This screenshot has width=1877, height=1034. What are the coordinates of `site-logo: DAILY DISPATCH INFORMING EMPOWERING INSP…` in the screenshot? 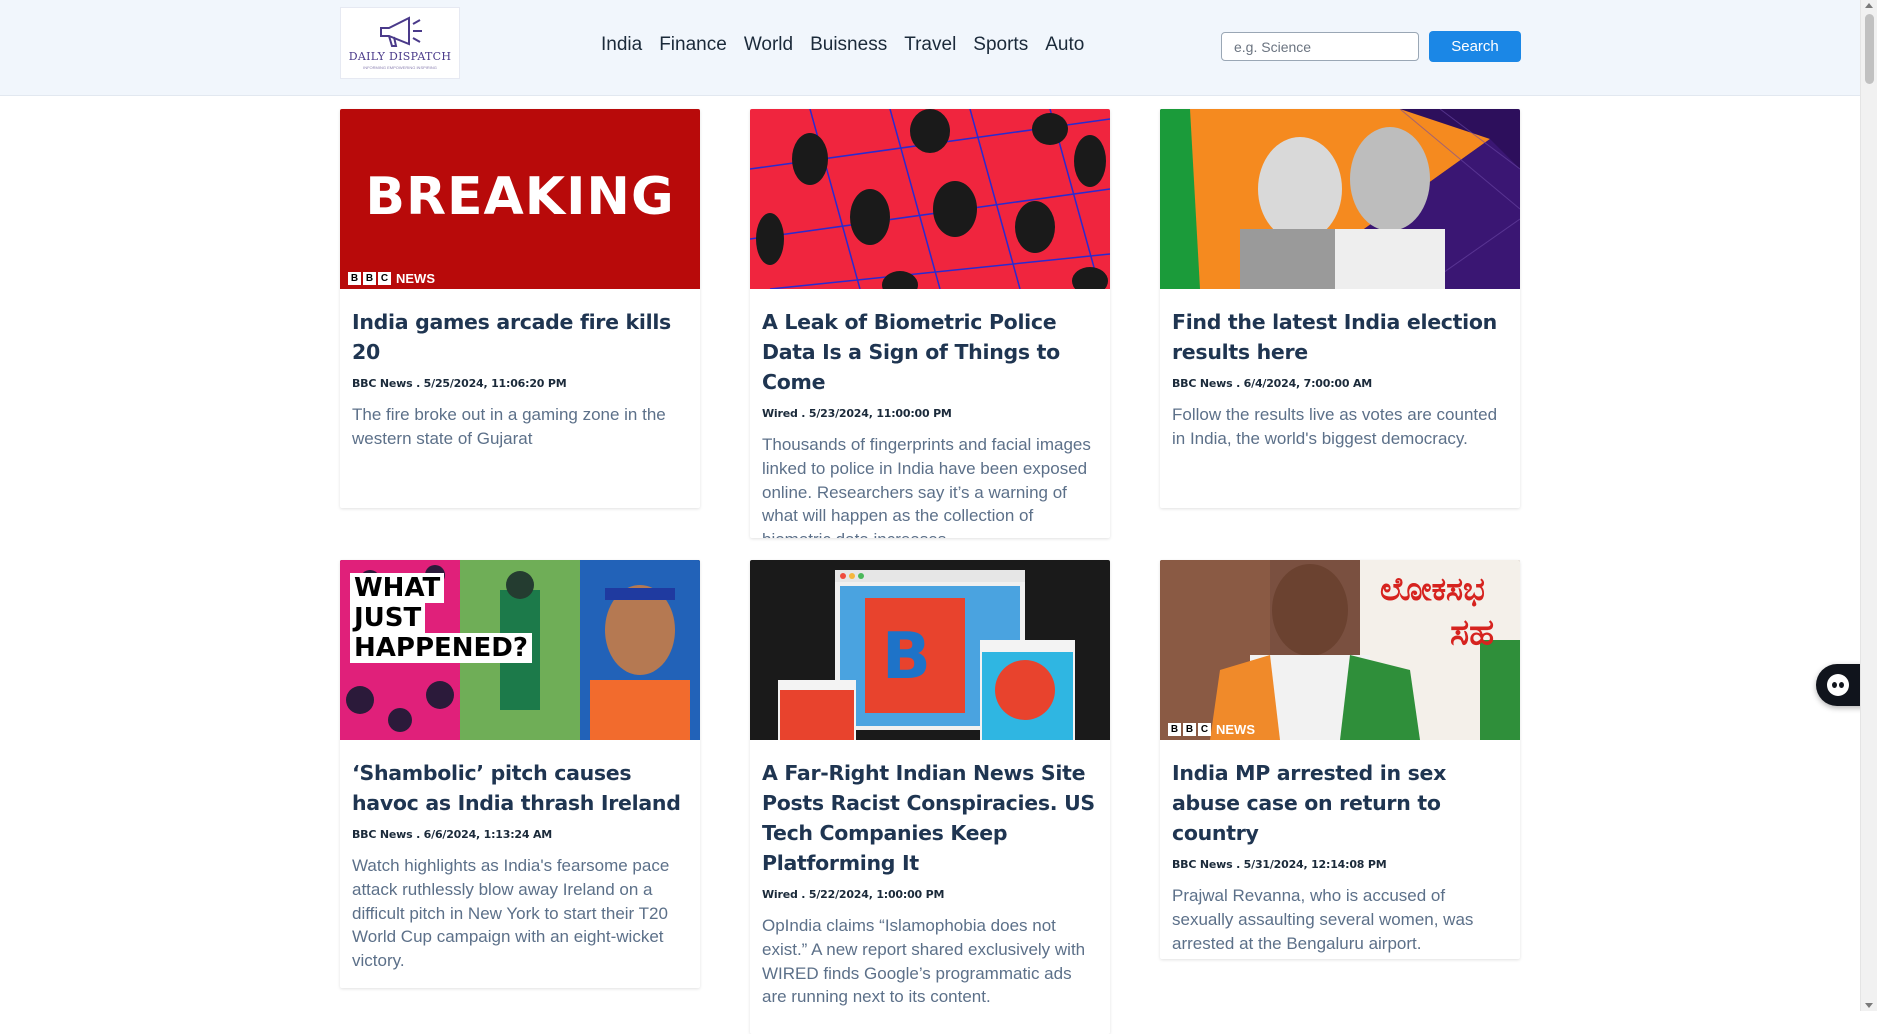 It's located at (400, 43).